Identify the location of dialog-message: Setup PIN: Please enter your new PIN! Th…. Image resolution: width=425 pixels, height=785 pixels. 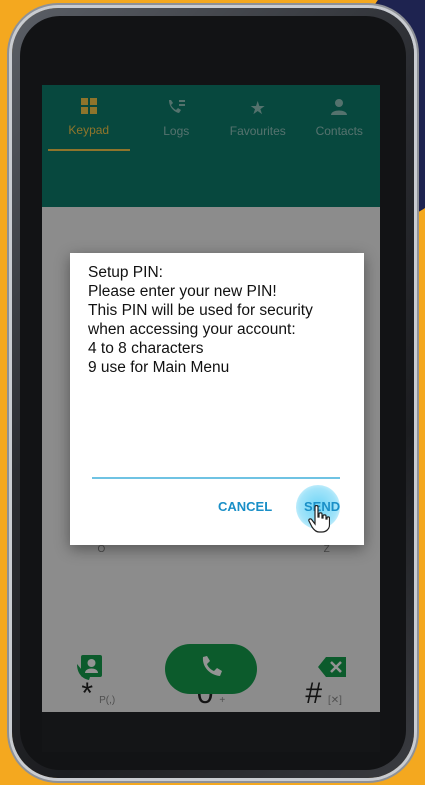
(223, 320).